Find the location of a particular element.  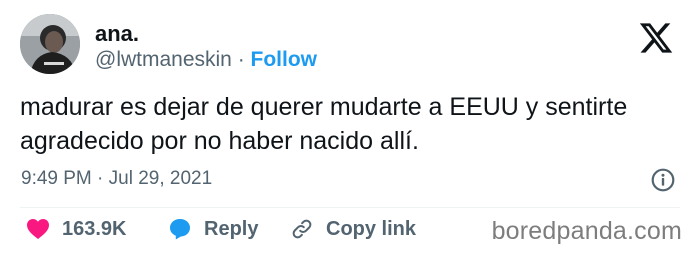

link-icon is located at coordinates (302, 229).